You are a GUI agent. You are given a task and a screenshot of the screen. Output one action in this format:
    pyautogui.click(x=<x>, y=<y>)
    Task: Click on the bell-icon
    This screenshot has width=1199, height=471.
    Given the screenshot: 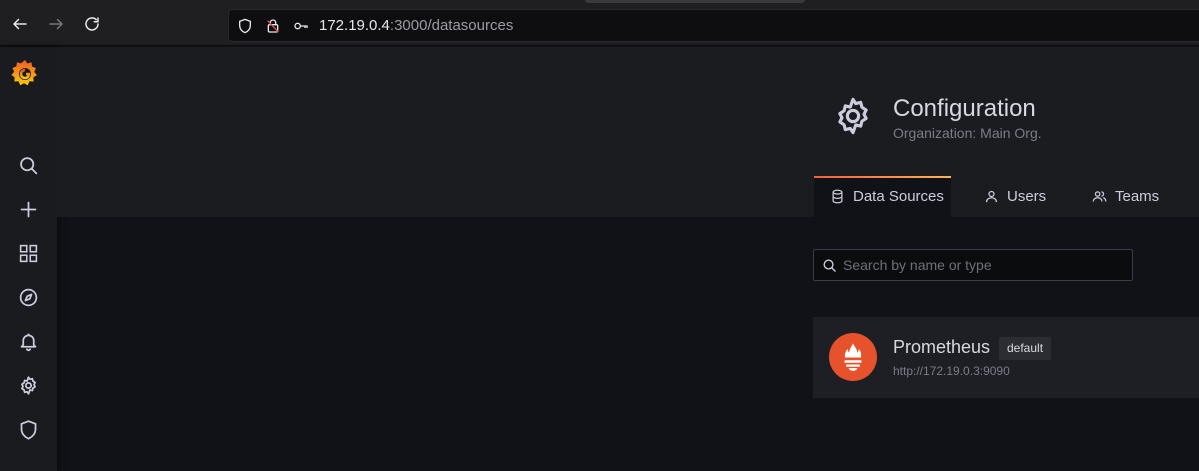 What is the action you would take?
    pyautogui.click(x=28, y=342)
    